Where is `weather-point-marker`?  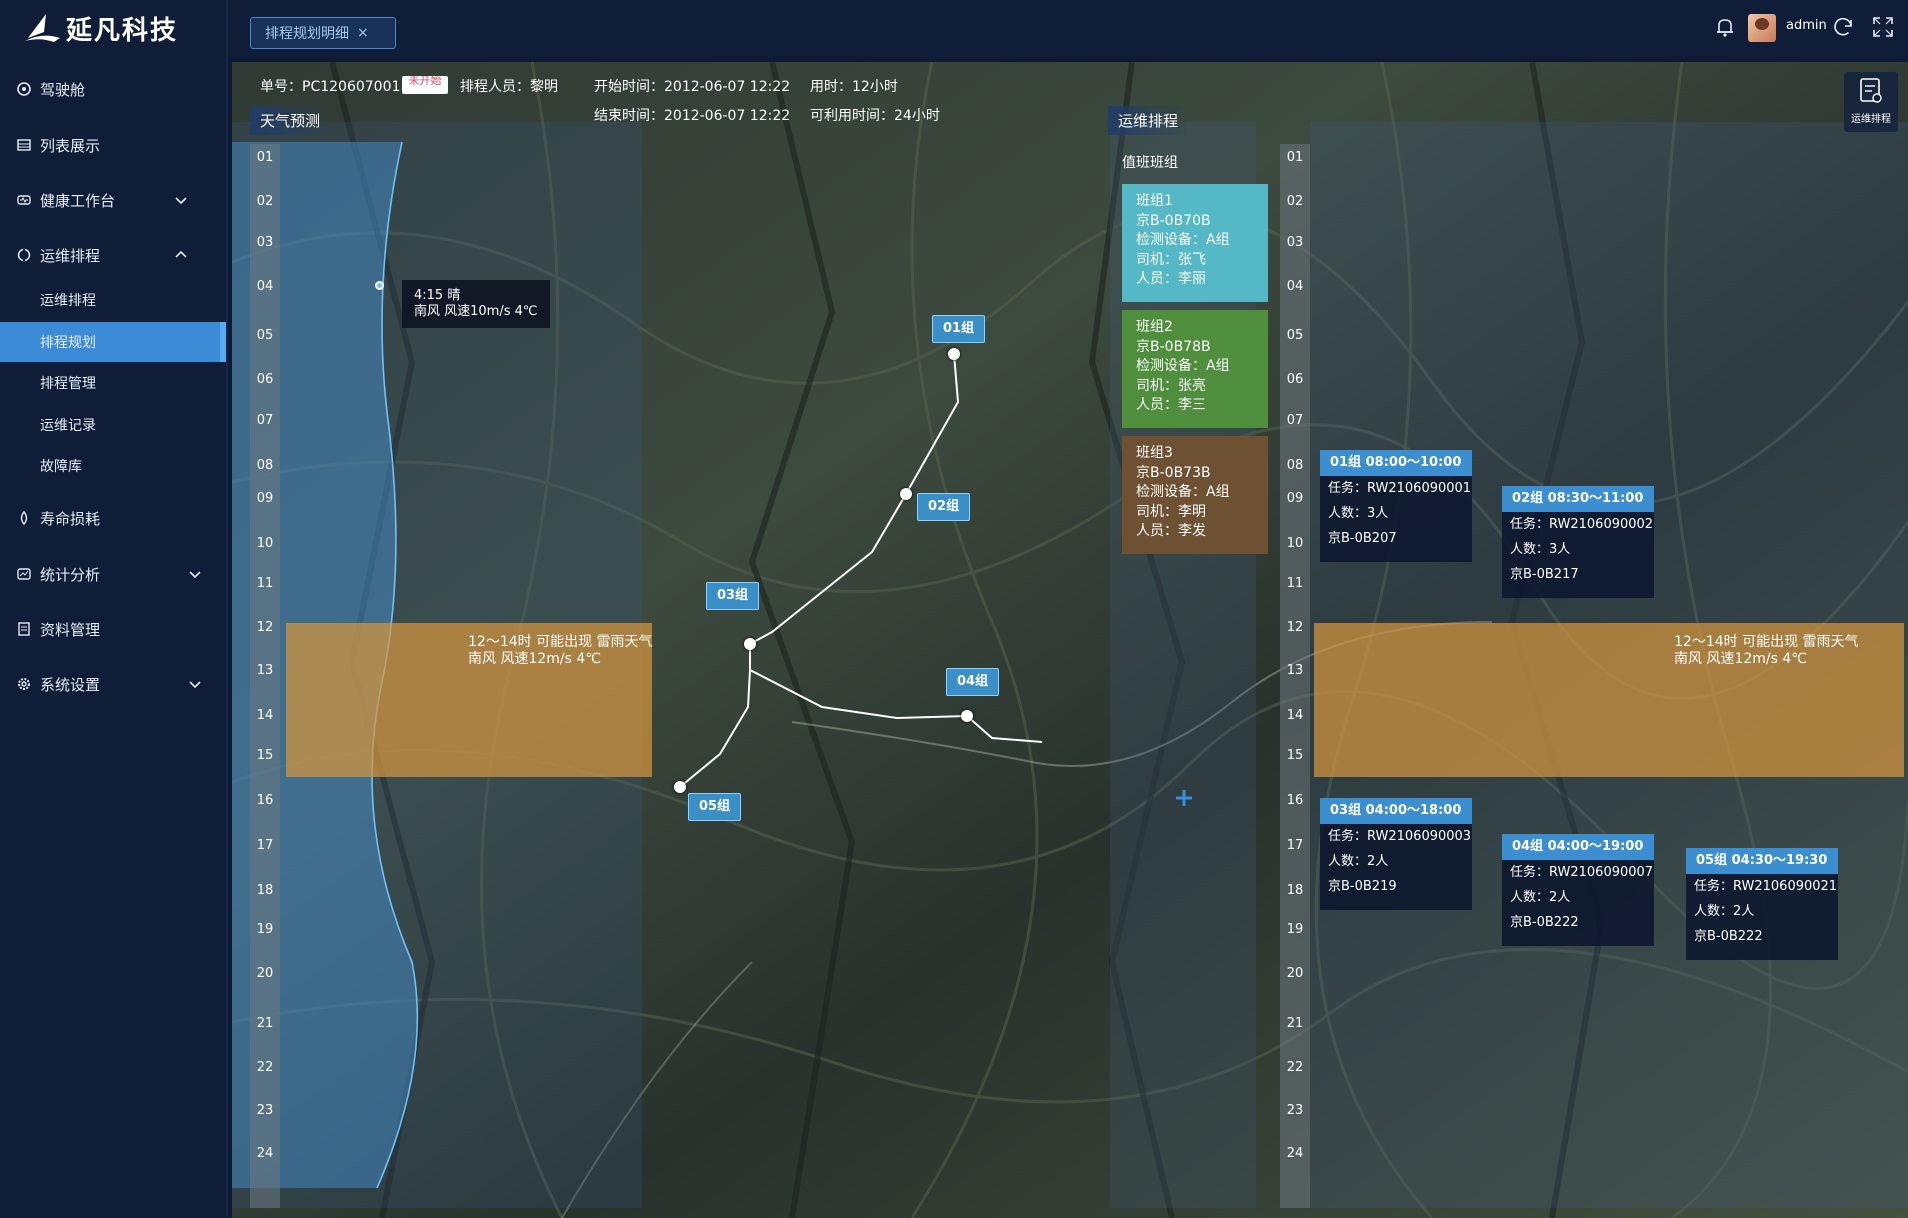
weather-point-marker is located at coordinates (379, 285).